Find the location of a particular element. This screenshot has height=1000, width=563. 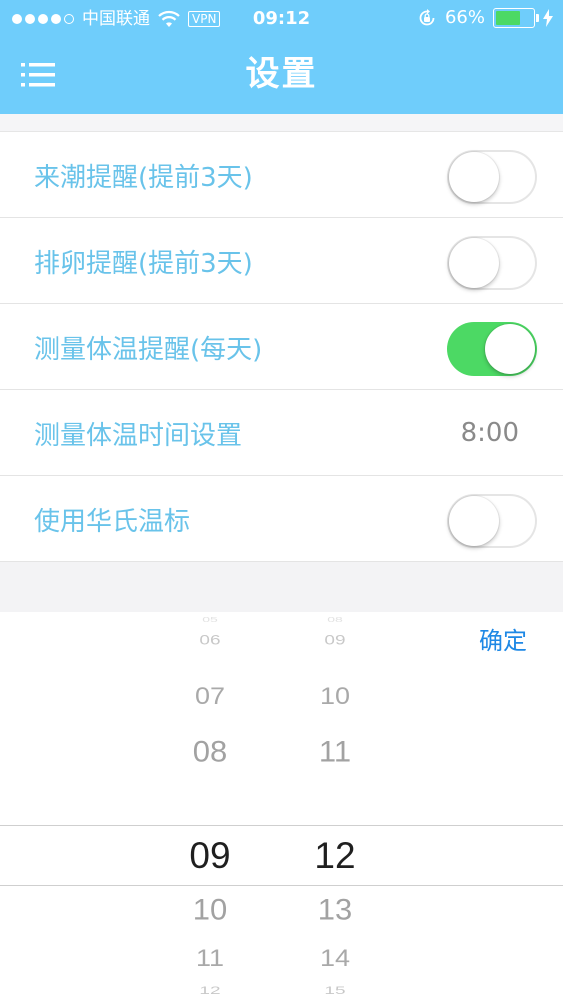

hour-option: 06 is located at coordinates (210, 641).